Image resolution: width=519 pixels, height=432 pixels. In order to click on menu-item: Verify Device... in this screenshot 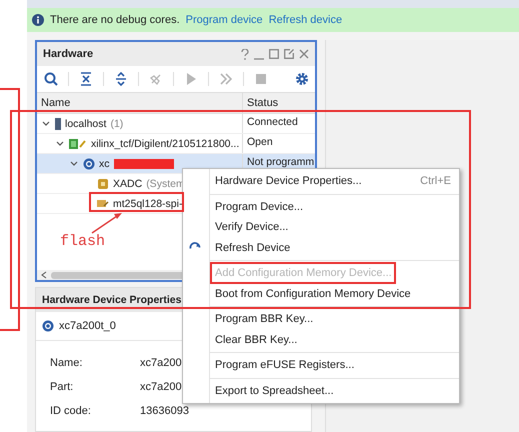, I will do `click(321, 227)`.